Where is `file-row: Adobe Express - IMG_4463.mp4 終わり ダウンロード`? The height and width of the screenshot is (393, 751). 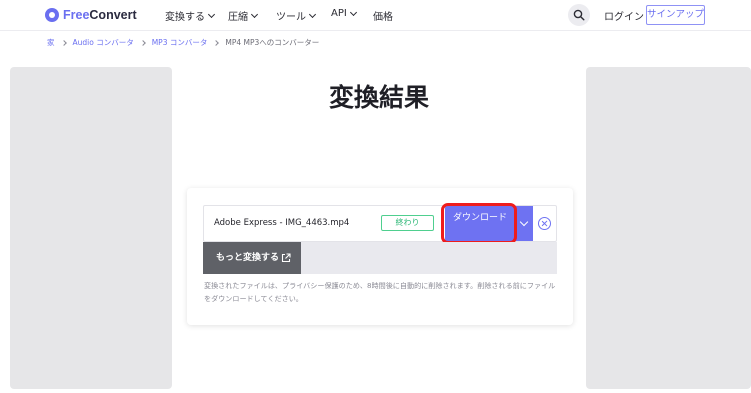 file-row: Adobe Express - IMG_4463.mp4 終わり ダウンロード is located at coordinates (380, 223).